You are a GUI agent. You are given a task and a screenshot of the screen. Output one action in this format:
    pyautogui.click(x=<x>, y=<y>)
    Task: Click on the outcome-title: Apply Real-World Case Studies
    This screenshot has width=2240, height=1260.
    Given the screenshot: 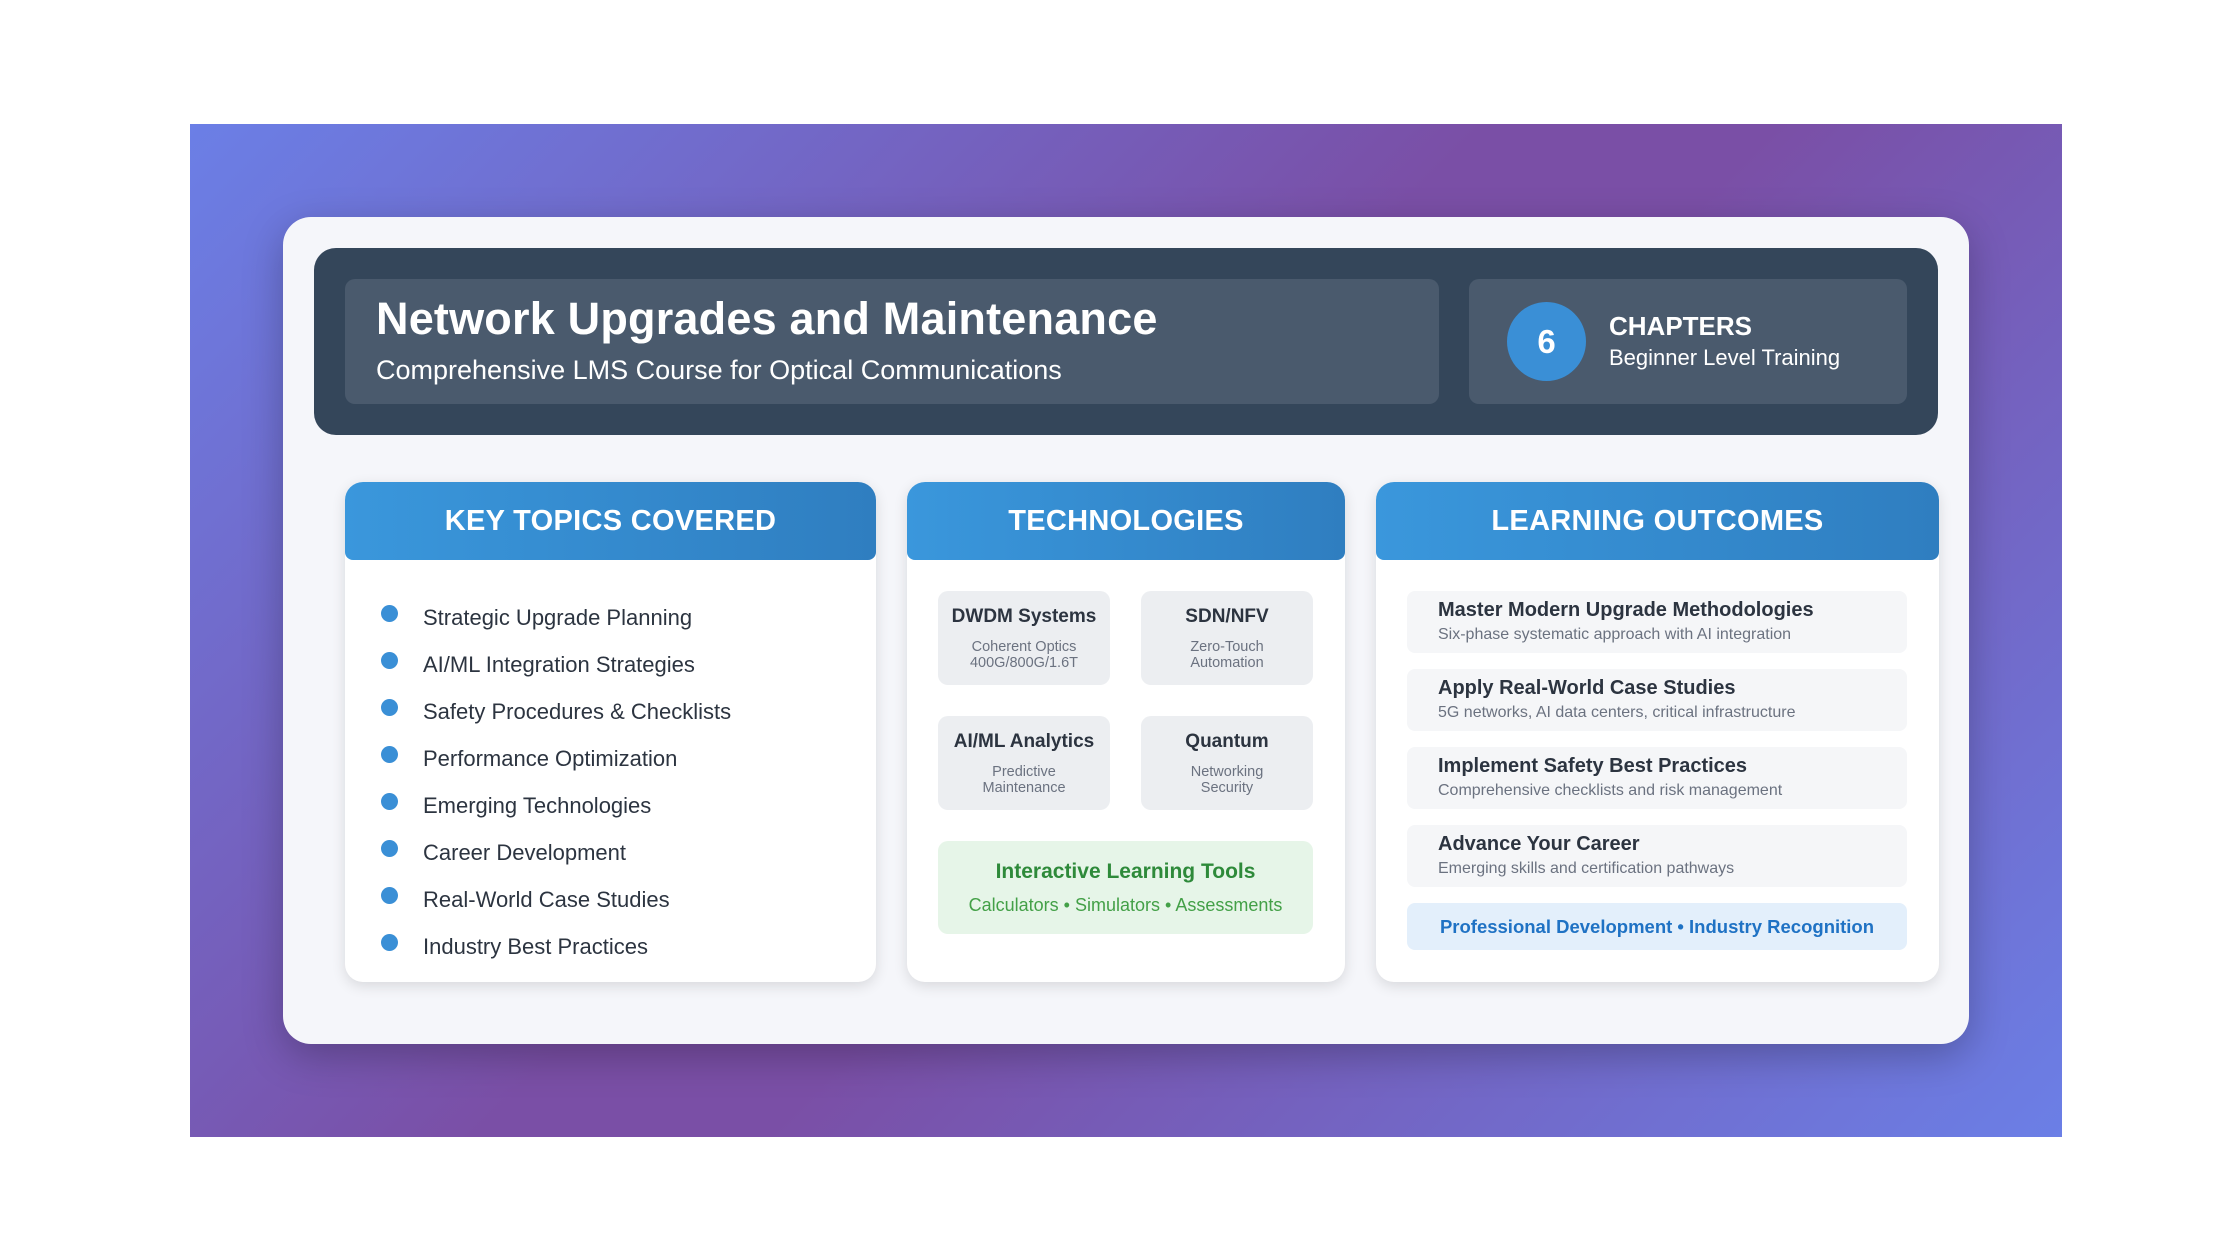 What is the action you would take?
    pyautogui.click(x=1587, y=688)
    